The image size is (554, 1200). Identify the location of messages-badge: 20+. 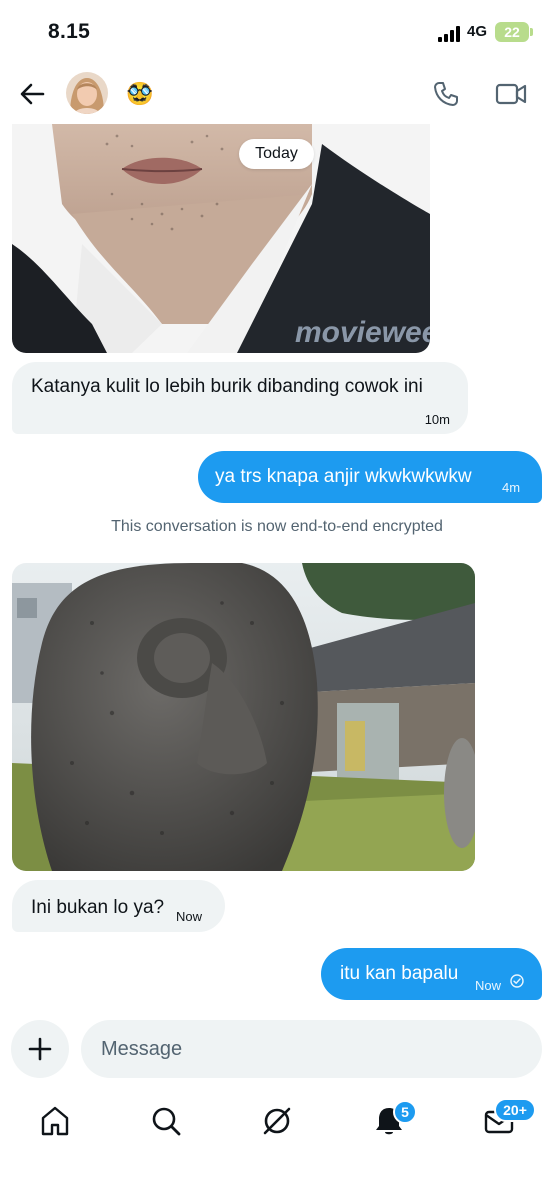
(515, 1110).